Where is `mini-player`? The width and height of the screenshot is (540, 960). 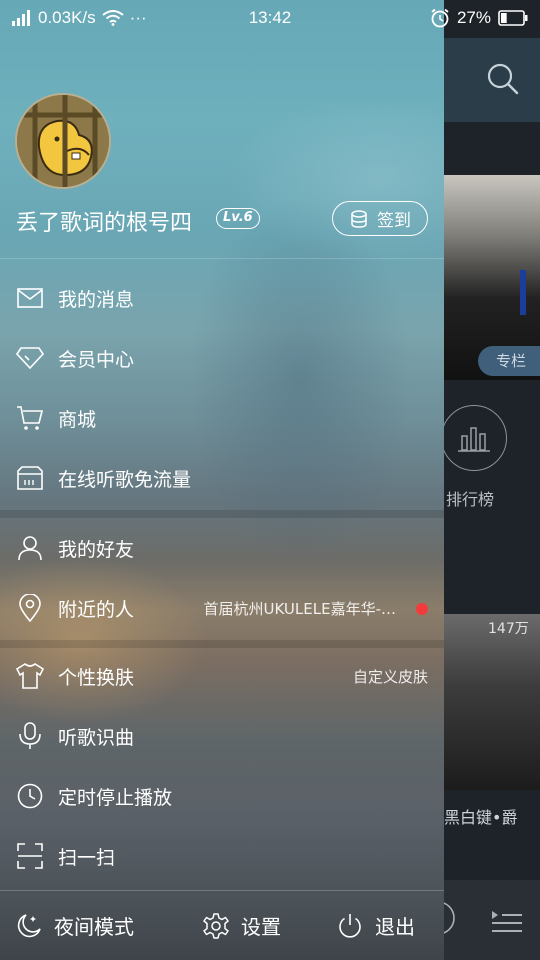
mini-player is located at coordinates (487, 920).